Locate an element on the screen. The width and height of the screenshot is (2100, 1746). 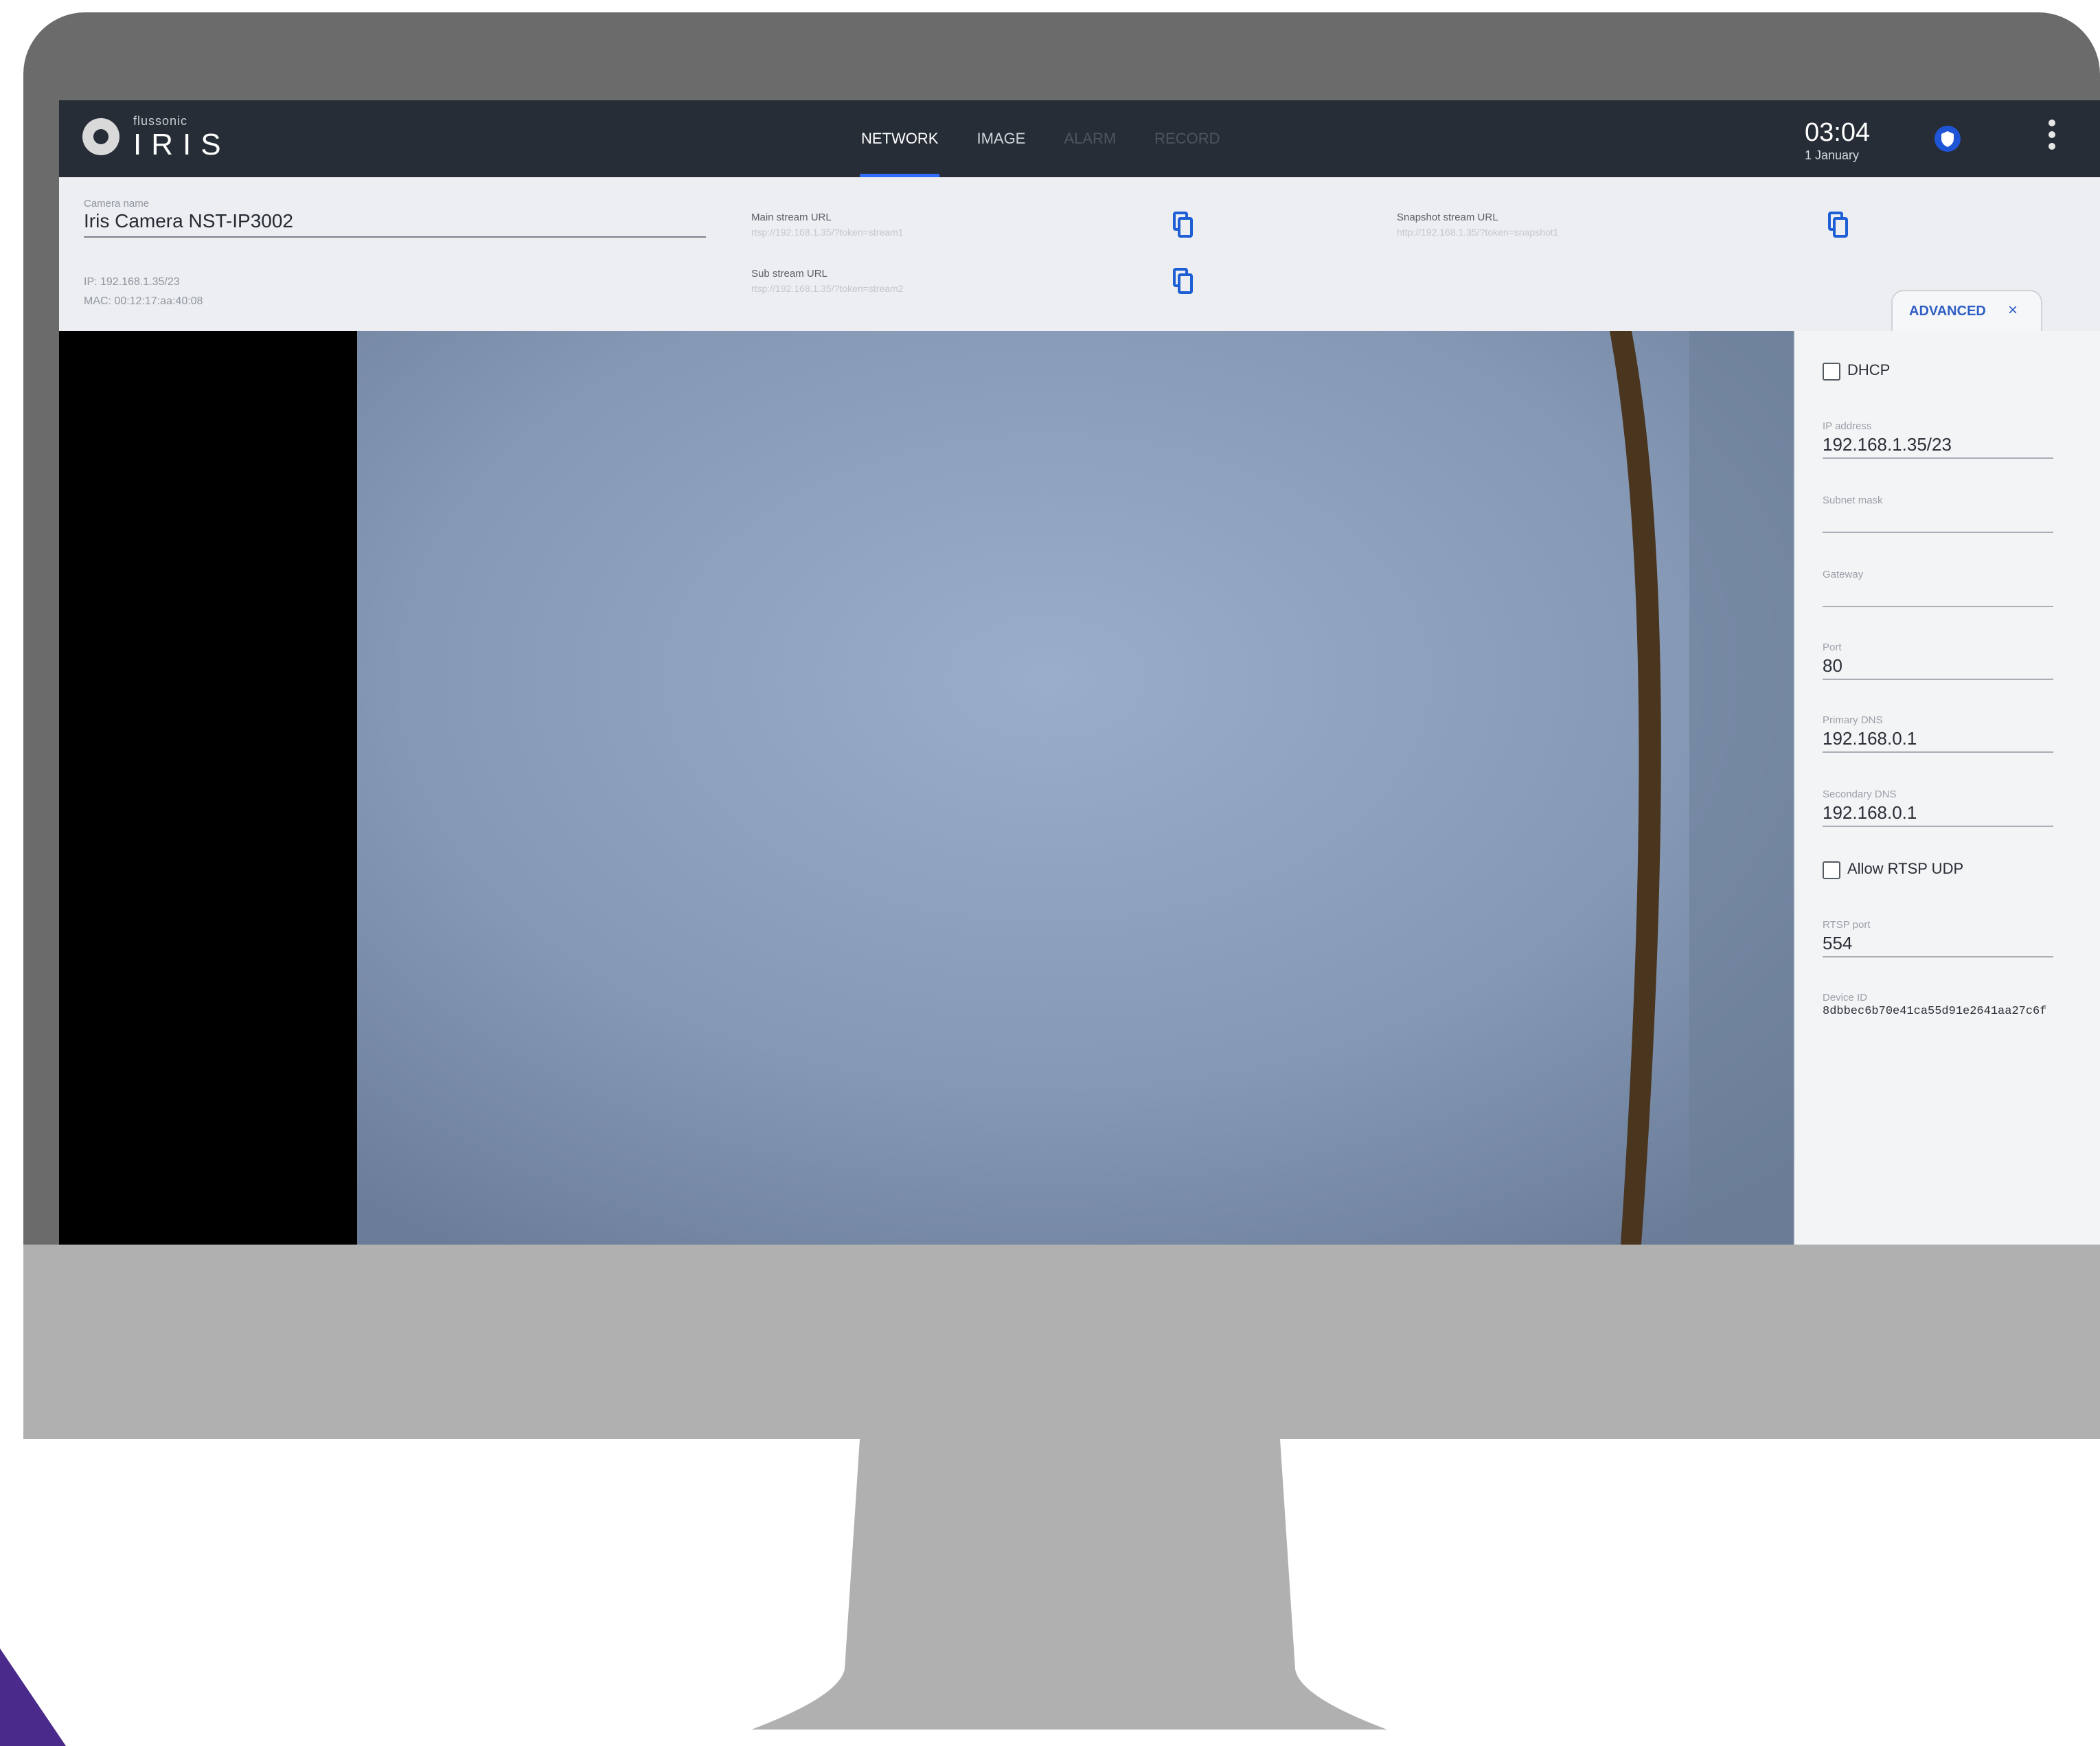
copy-sub-url-icon is located at coordinates (1183, 281).